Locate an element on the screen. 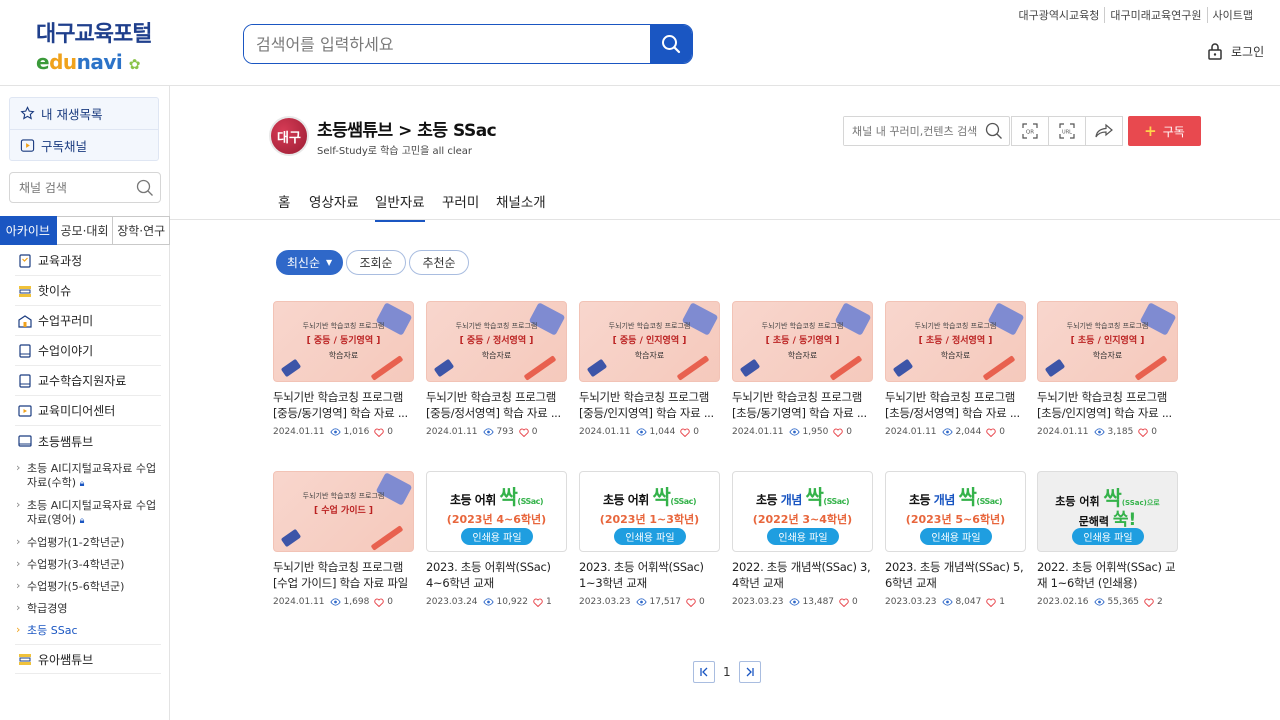 The width and height of the screenshot is (1280, 720). channel-content-search-input is located at coordinates (911, 131).